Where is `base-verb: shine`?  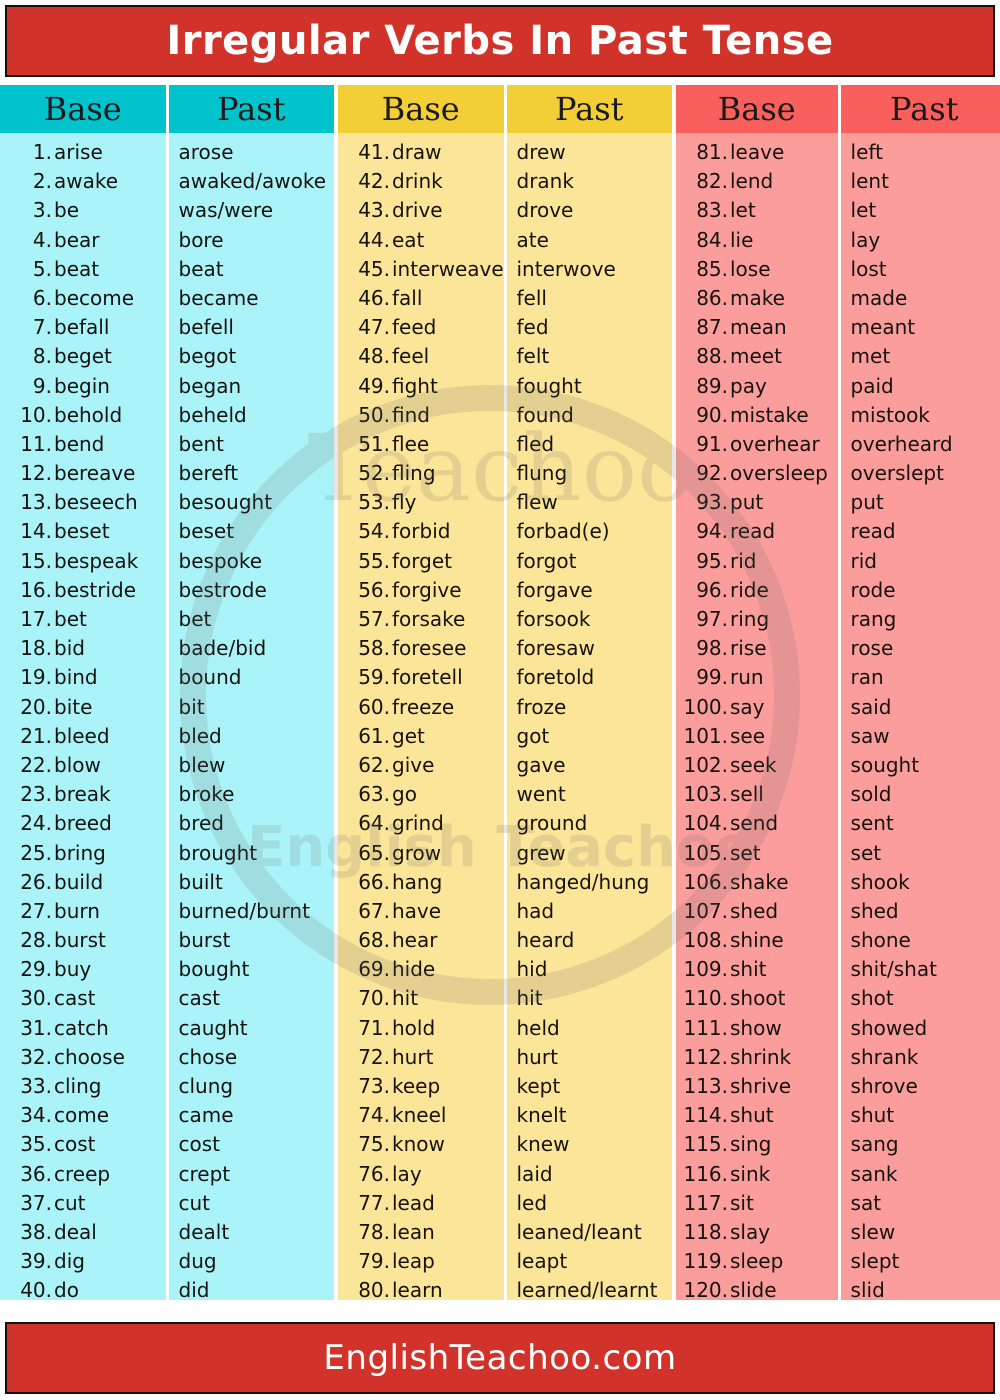
base-verb: shine is located at coordinates (757, 940).